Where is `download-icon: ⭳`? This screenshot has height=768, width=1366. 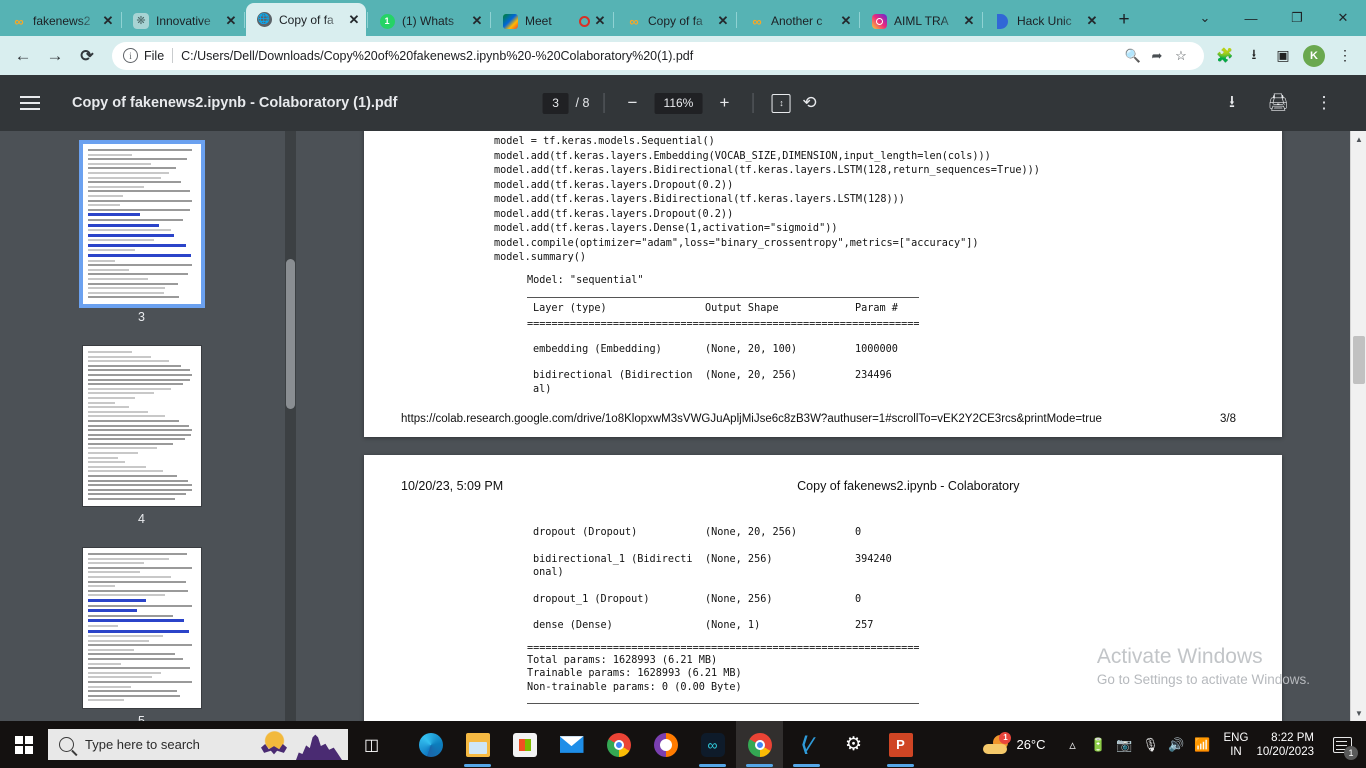
download-icon: ⭳ is located at coordinates (1232, 103).